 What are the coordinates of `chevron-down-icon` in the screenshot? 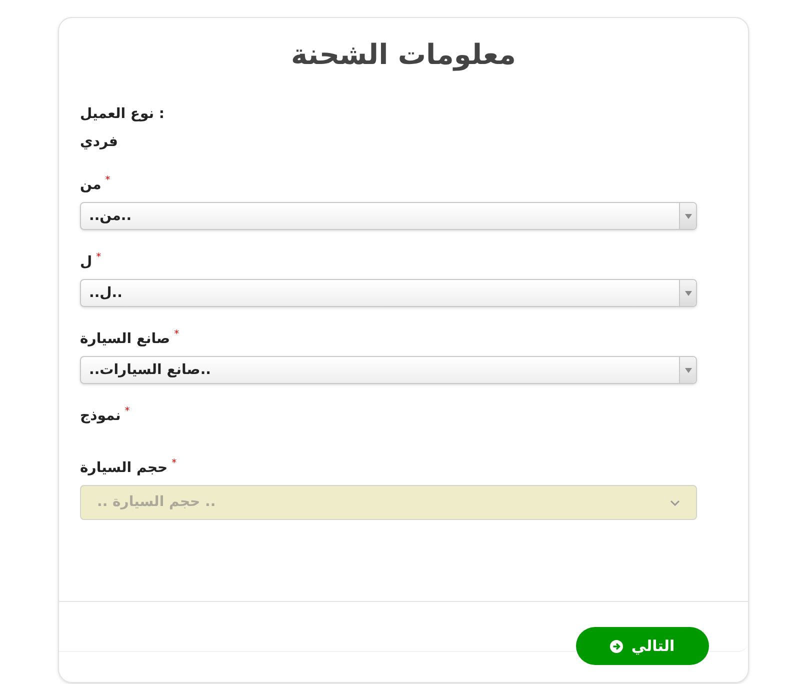 It's located at (675, 503).